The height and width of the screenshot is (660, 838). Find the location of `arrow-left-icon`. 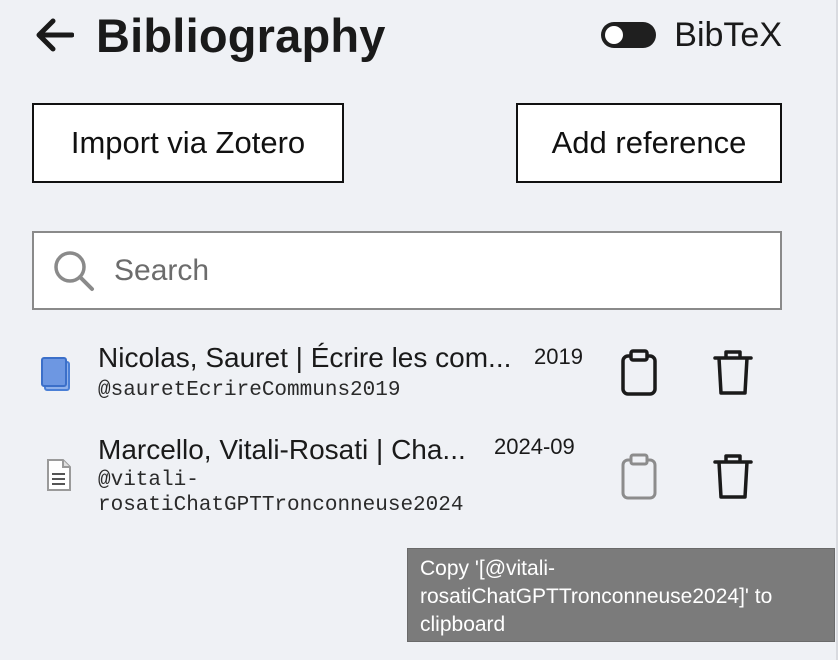

arrow-left-icon is located at coordinates (55, 35).